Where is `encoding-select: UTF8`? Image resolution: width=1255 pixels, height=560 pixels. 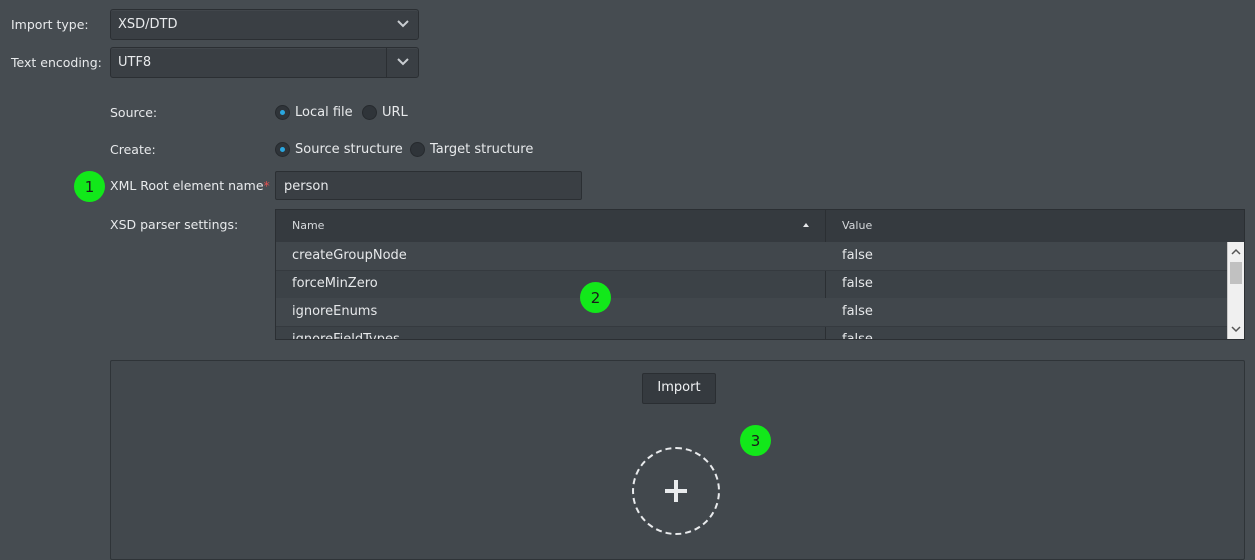 encoding-select: UTF8 is located at coordinates (264, 62).